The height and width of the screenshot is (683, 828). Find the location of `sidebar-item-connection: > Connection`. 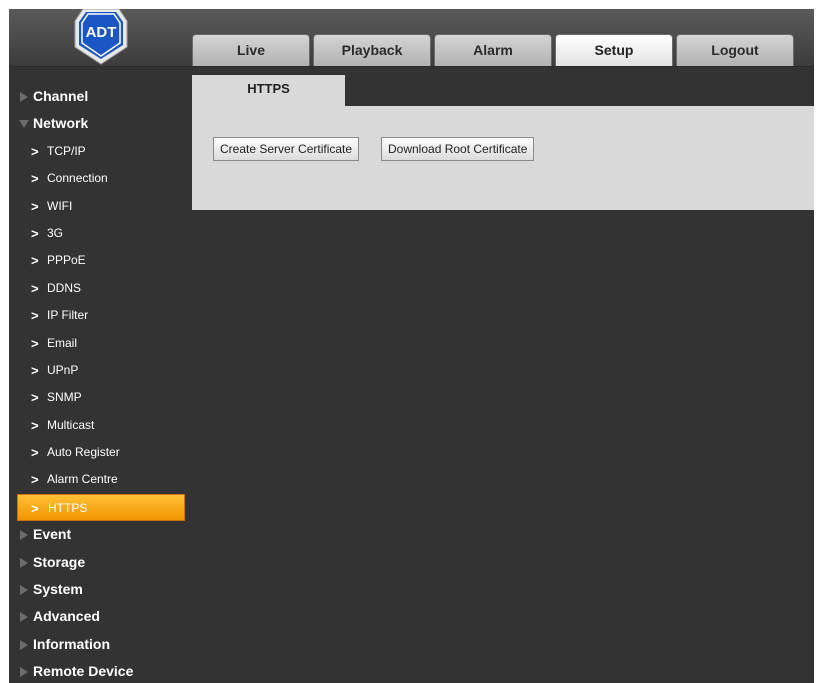

sidebar-item-connection: > Connection is located at coordinates (99, 178).